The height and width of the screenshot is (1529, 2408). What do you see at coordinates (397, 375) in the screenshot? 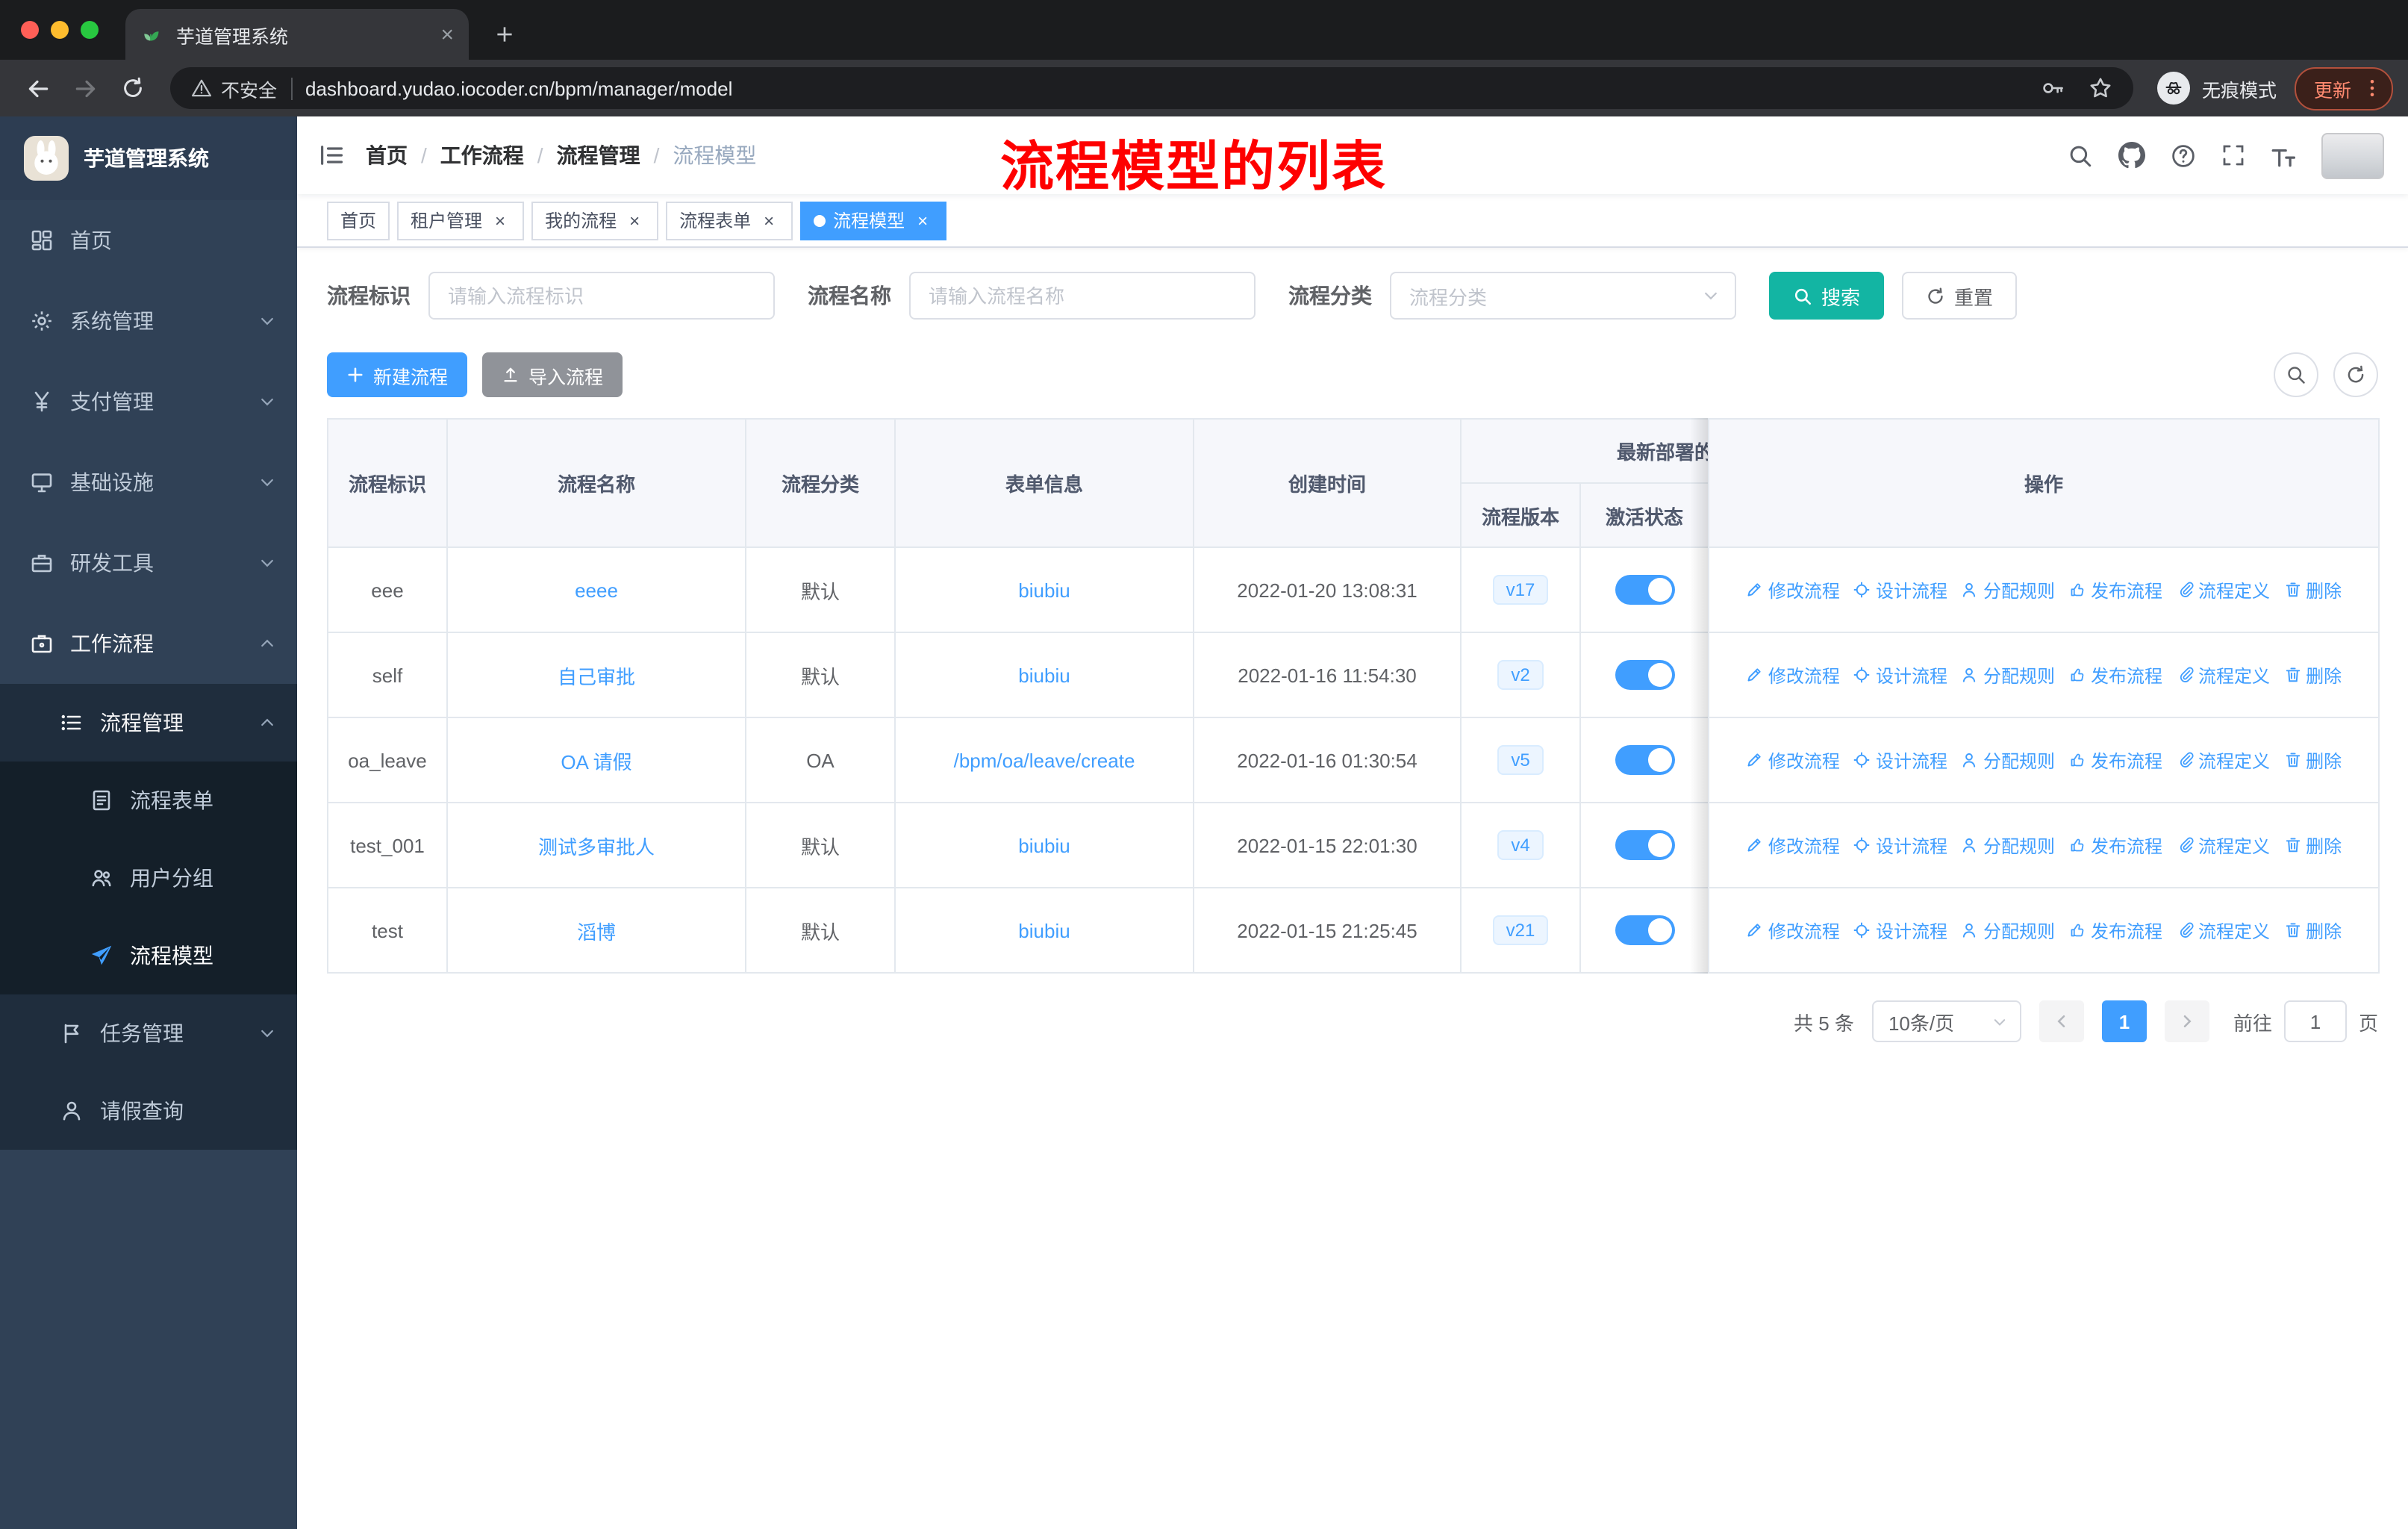
I see `create-process-button: 新建流程` at bounding box center [397, 375].